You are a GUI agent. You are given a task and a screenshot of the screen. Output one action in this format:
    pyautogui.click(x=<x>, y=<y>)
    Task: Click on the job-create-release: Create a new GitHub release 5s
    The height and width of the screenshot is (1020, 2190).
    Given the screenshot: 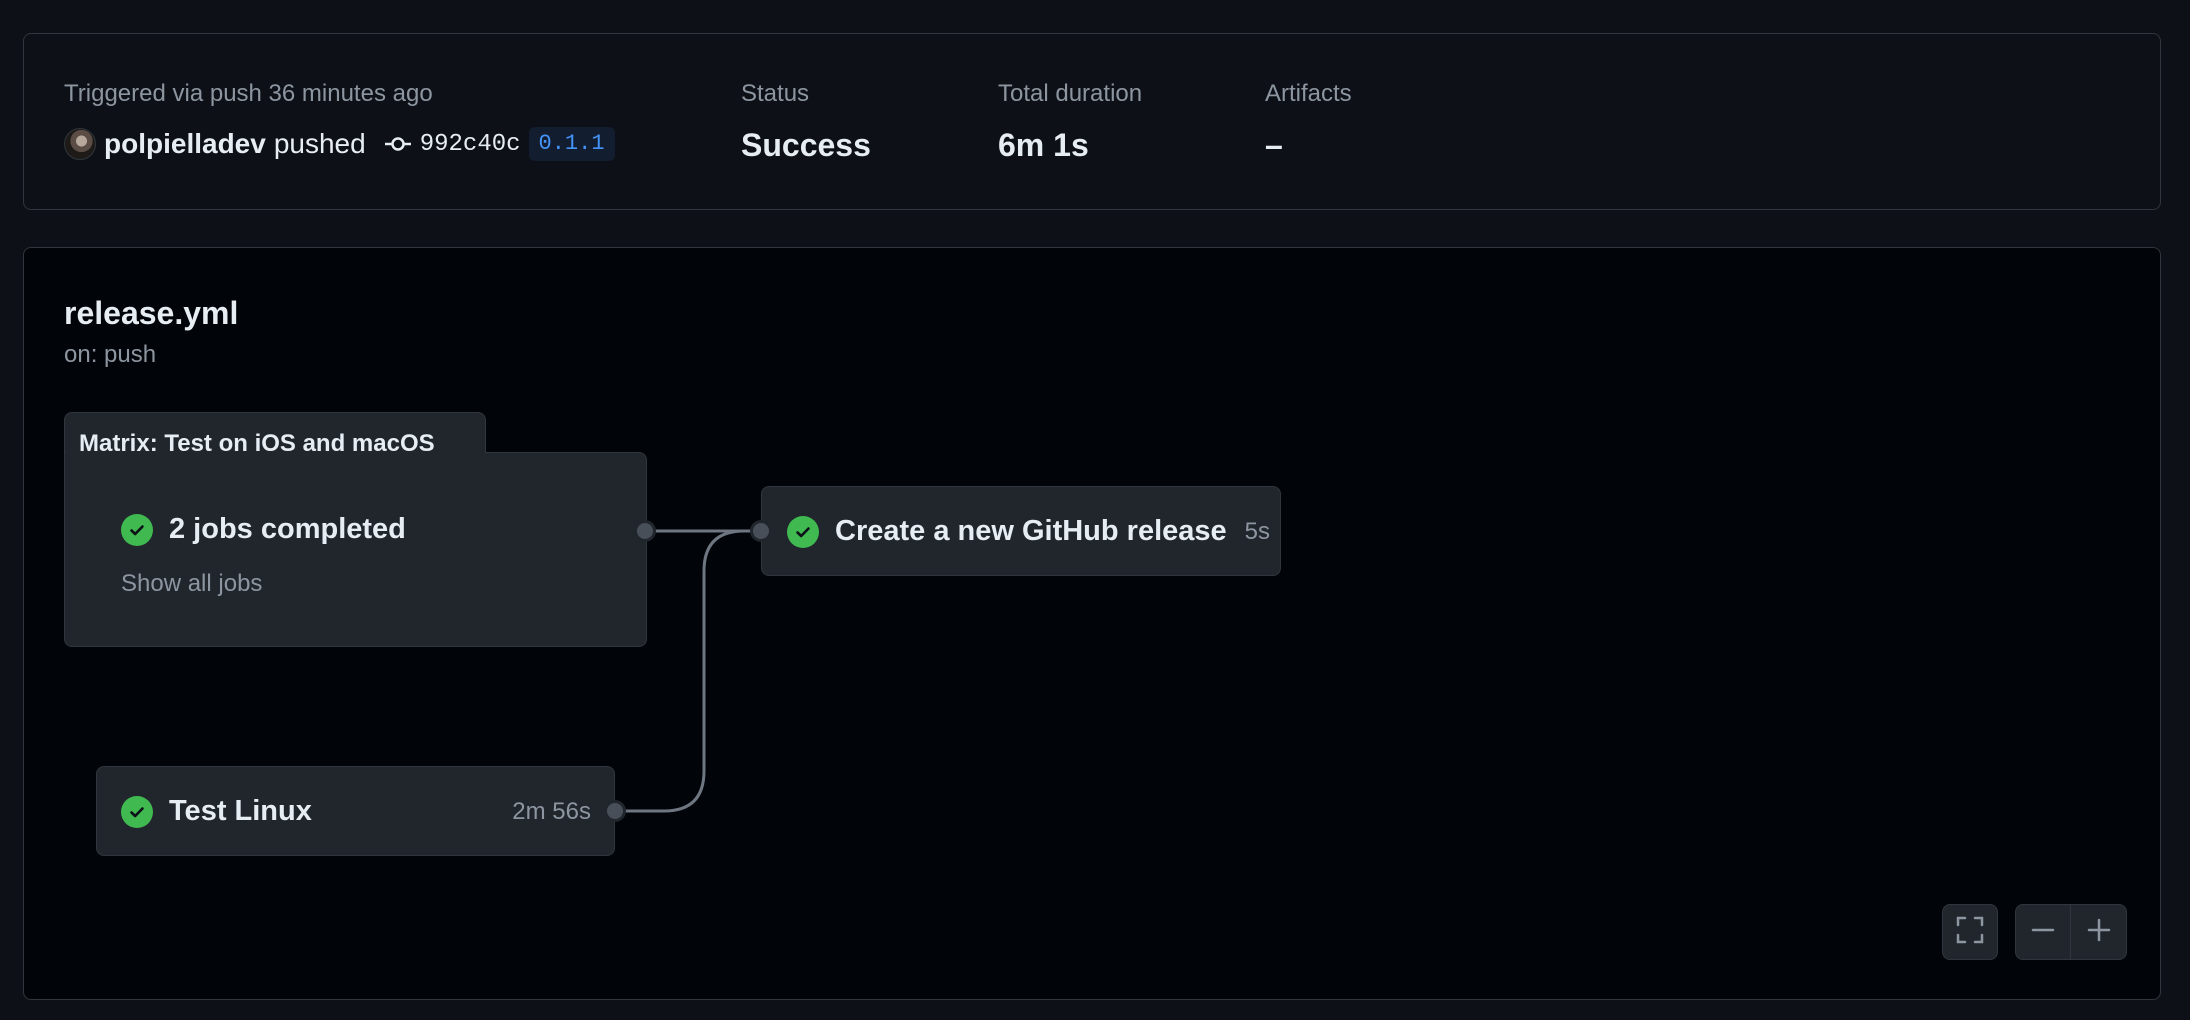 What is the action you would take?
    pyautogui.click(x=1028, y=531)
    